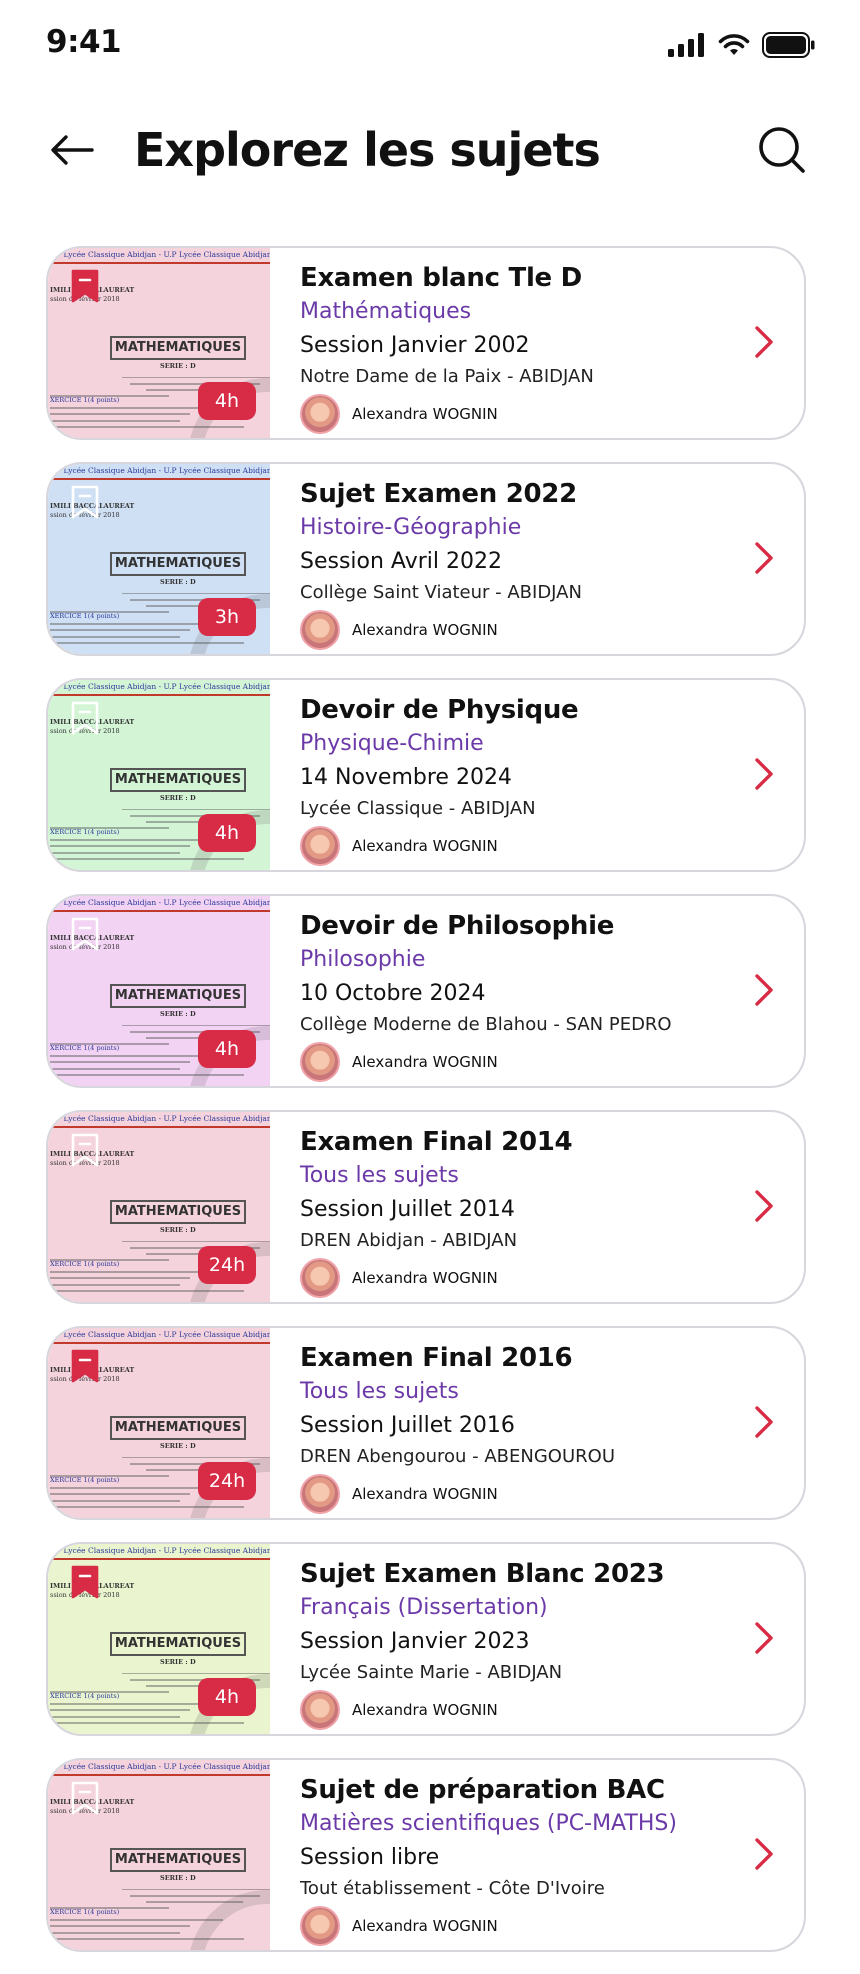 Image resolution: width=860 pixels, height=1974 pixels. What do you see at coordinates (447, 376) in the screenshot?
I see `card-school: Notre Dame de la Paix - ABIDJAN` at bounding box center [447, 376].